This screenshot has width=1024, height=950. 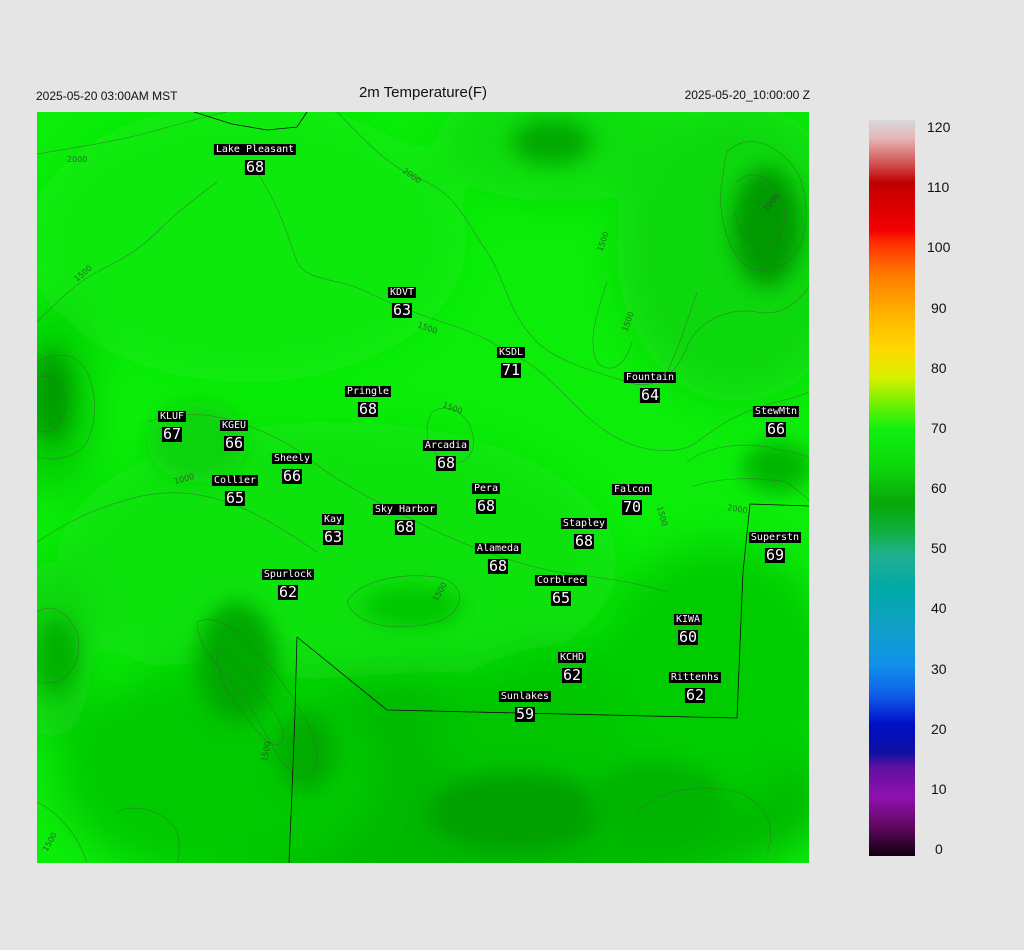 What do you see at coordinates (77, 159) in the screenshot?
I see `contour-label: 2000` at bounding box center [77, 159].